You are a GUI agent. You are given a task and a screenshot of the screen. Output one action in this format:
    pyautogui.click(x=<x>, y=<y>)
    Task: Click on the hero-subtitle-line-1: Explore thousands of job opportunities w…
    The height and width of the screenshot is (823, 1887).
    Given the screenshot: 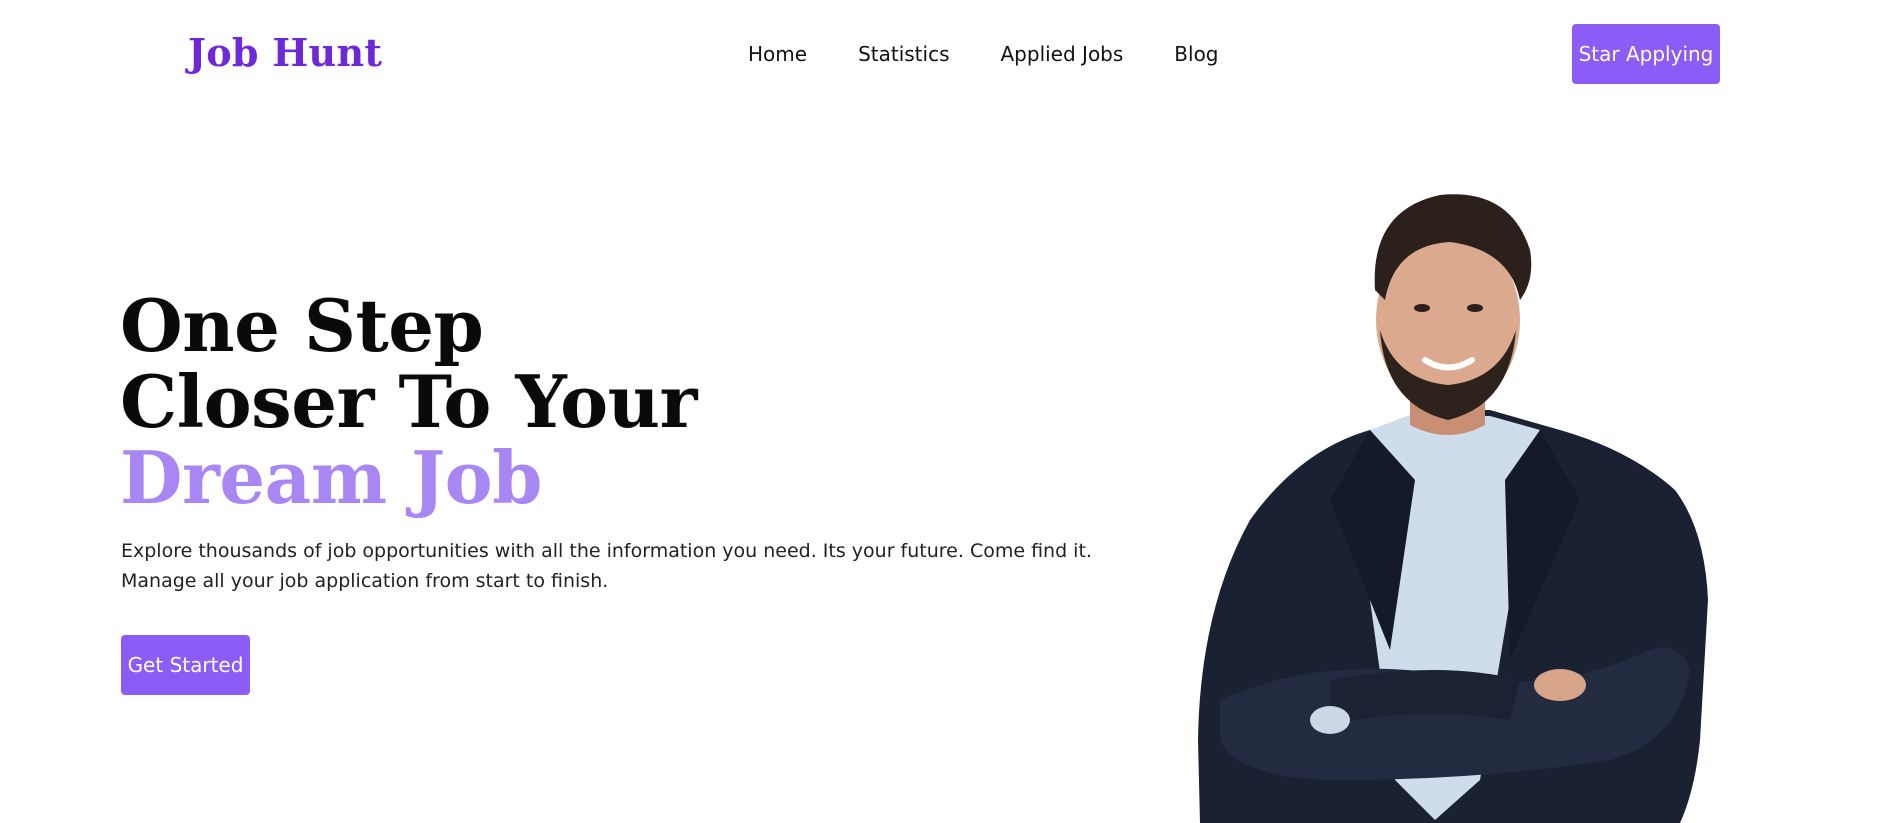 What is the action you would take?
    pyautogui.click(x=606, y=551)
    